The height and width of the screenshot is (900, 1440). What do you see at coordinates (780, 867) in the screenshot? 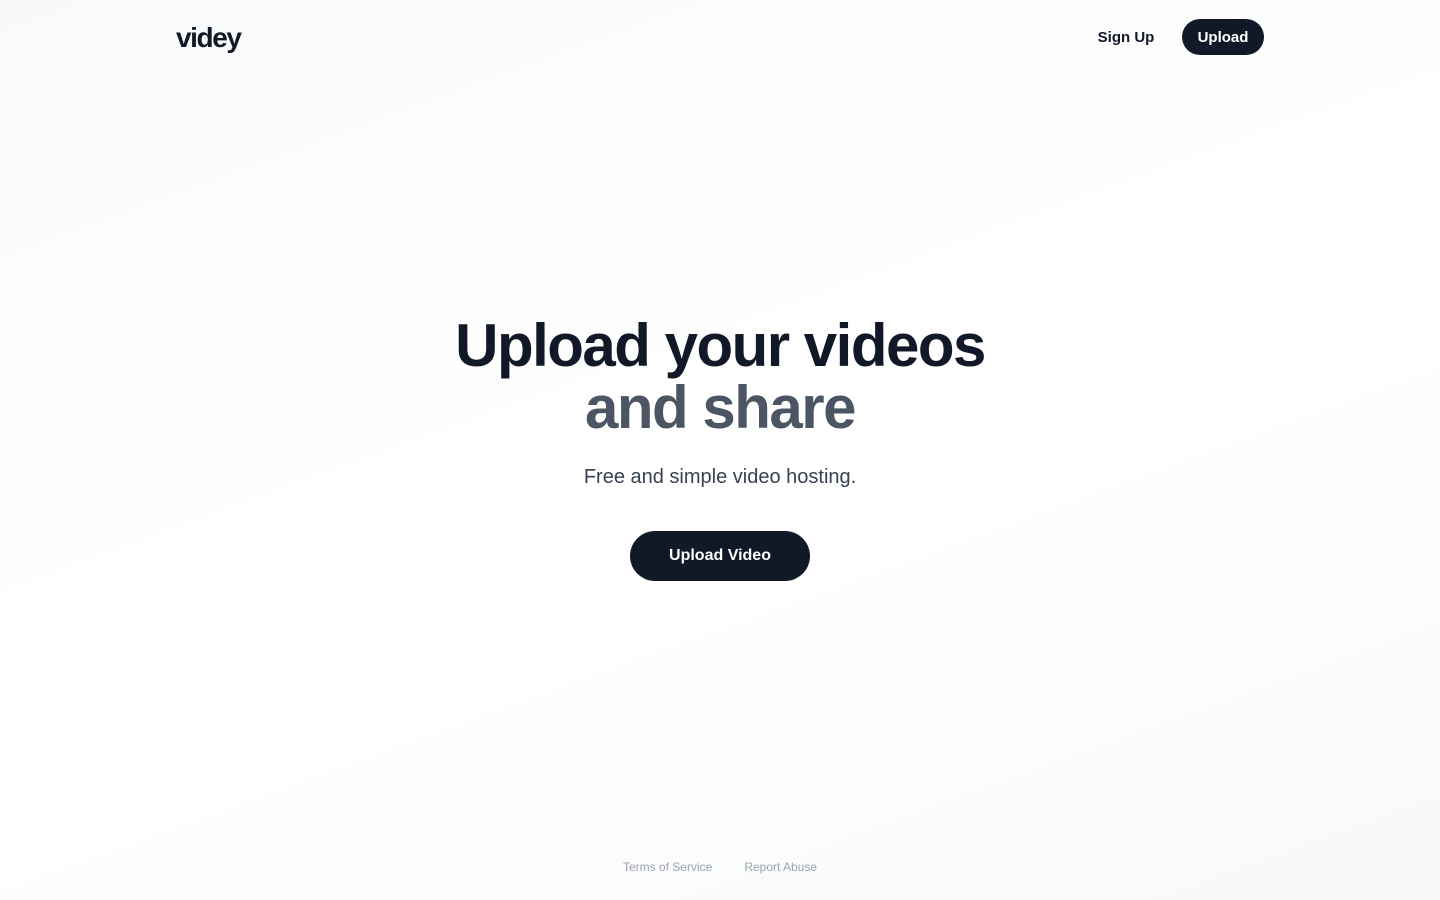
I see `report-abuse-link: Report Abuse` at bounding box center [780, 867].